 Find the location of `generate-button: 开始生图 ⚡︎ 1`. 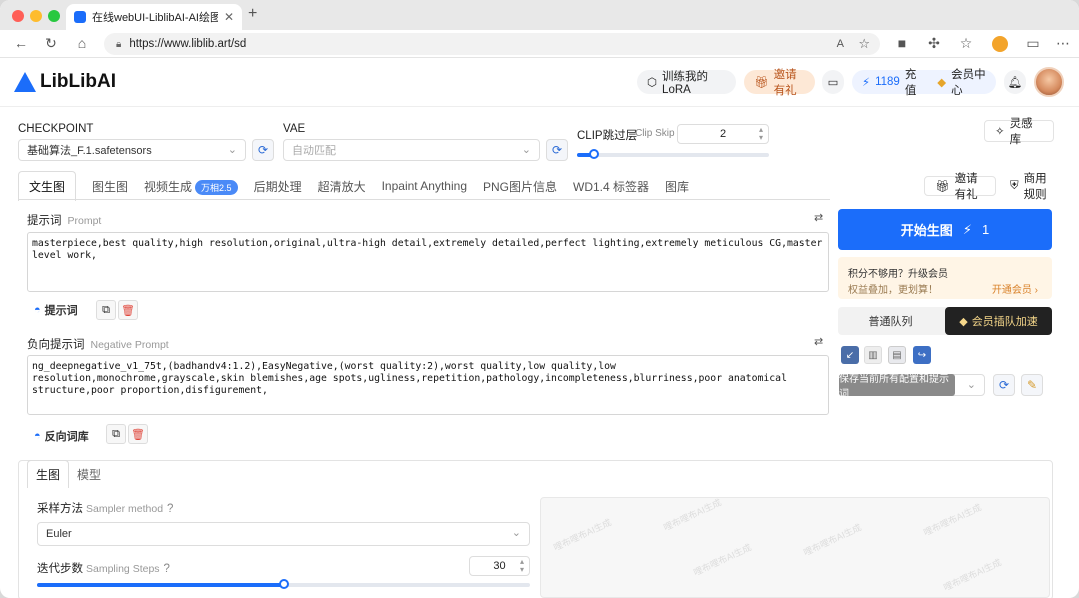

generate-button: 开始生图 ⚡︎ 1 is located at coordinates (945, 229).